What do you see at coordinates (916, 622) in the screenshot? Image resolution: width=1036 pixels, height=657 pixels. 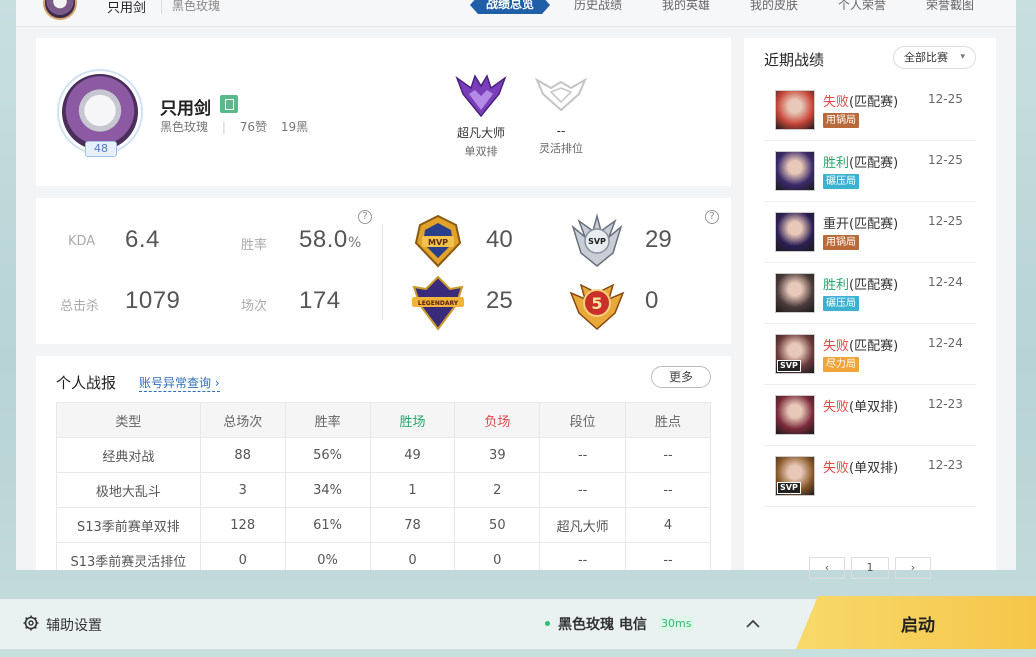 I see `start-button: 启动` at bounding box center [916, 622].